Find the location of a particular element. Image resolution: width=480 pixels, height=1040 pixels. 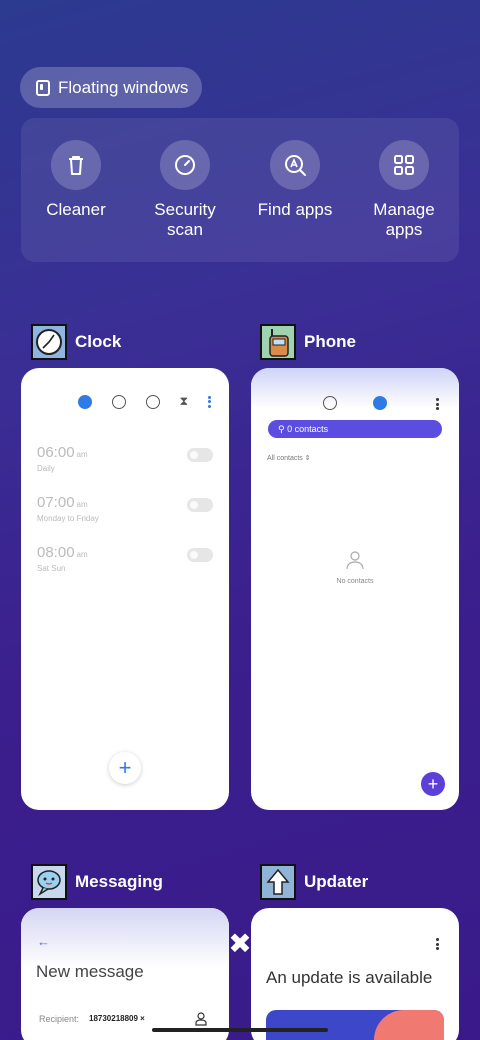

clock-app-icon is located at coordinates (49, 342).